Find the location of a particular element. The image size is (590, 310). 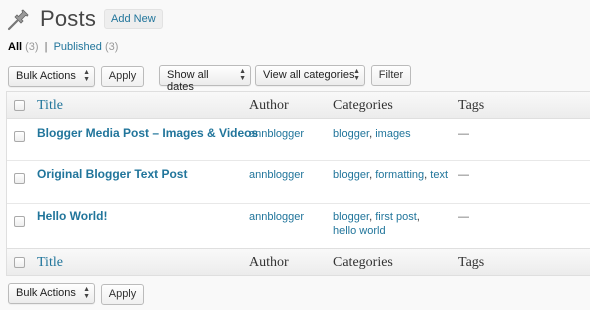

apply-button-bottom: Apply is located at coordinates (122, 294).